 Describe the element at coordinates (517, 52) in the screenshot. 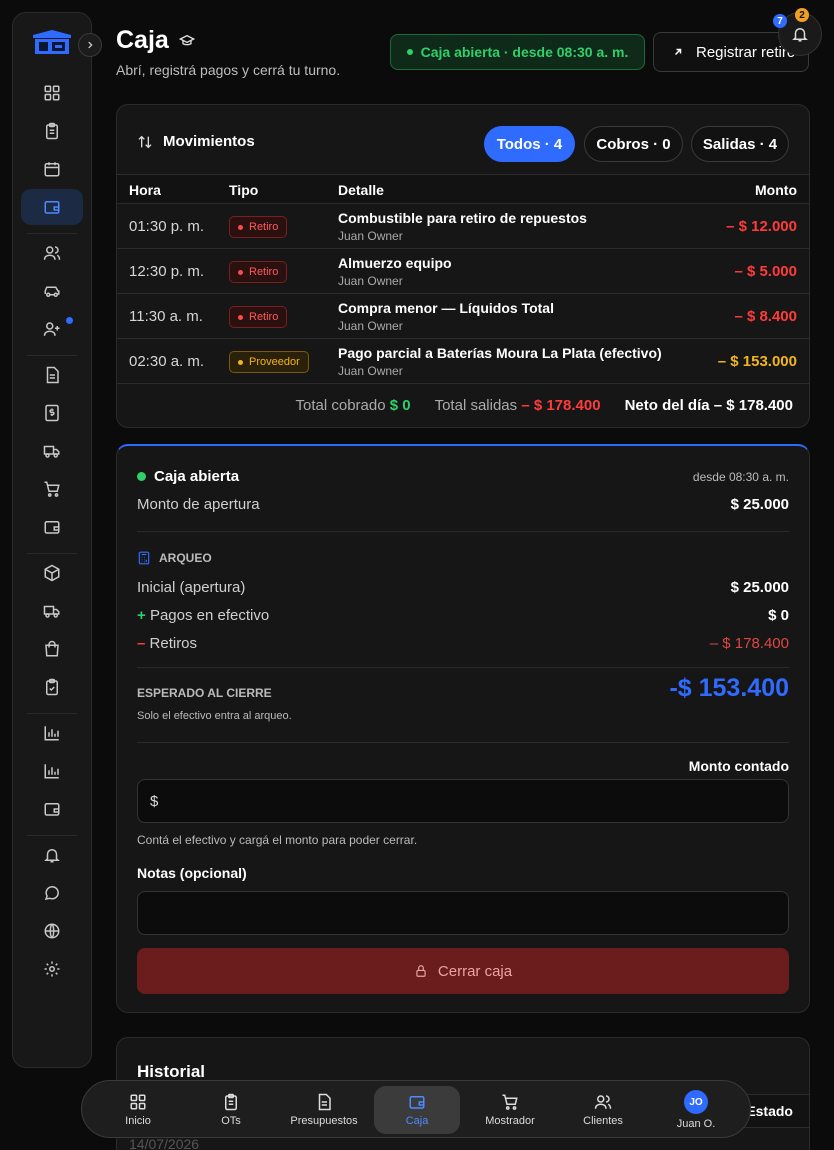

I see `status-badge: Caja abierta · desde 08:30 a. m.` at that location.